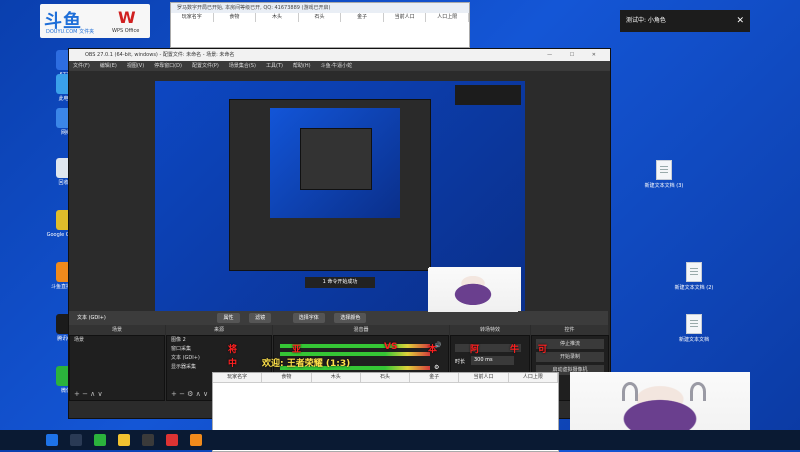  I want to click on gear-icon: ⚙, so click(436, 367).